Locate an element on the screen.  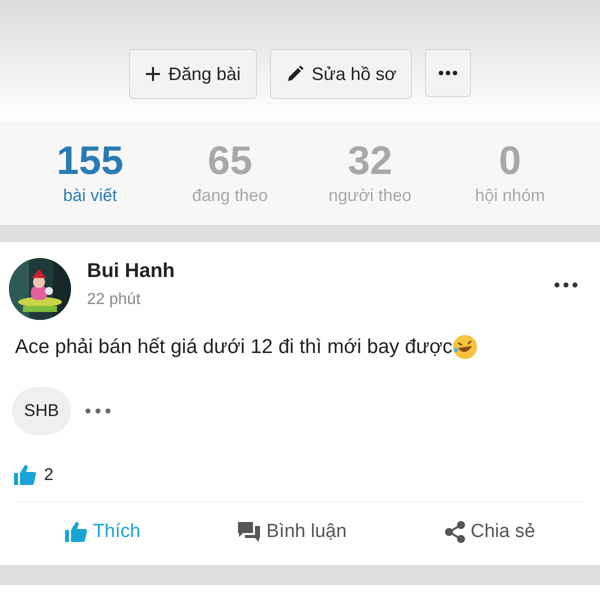
more-button is located at coordinates (448, 73).